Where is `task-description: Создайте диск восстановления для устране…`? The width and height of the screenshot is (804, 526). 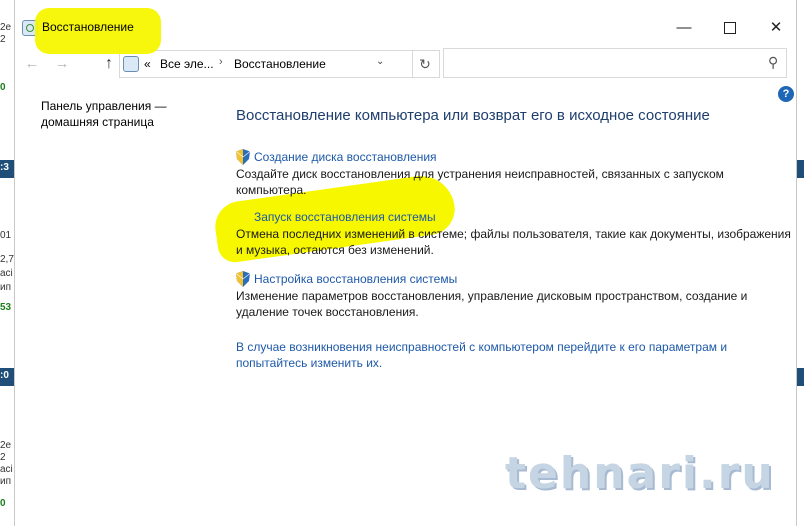
task-description: Создайте диск восстановления для устране… is located at coordinates (480, 182).